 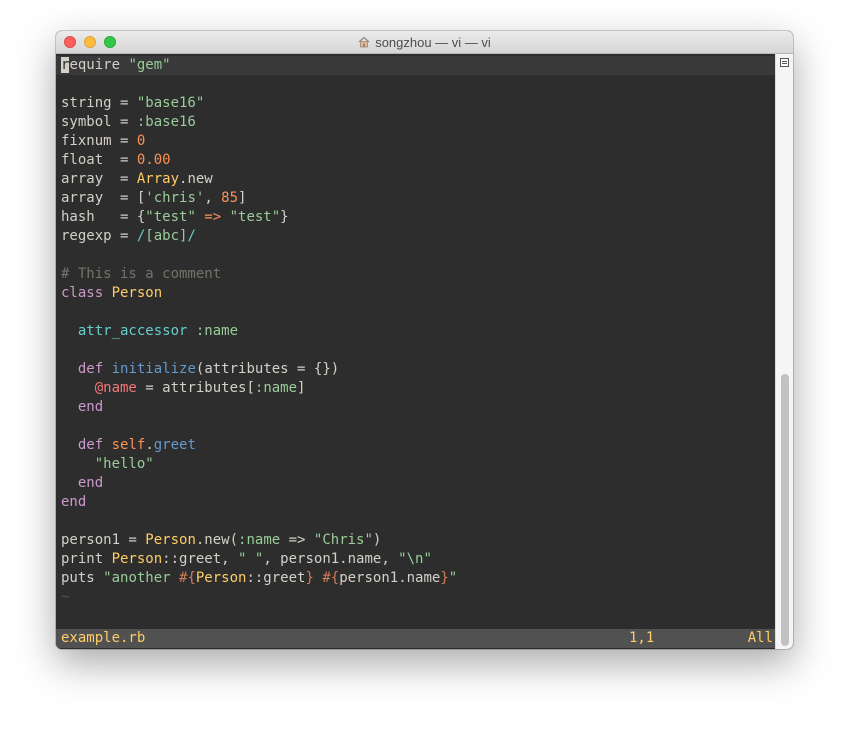 I want to click on code-token: 85, so click(x=230, y=198).